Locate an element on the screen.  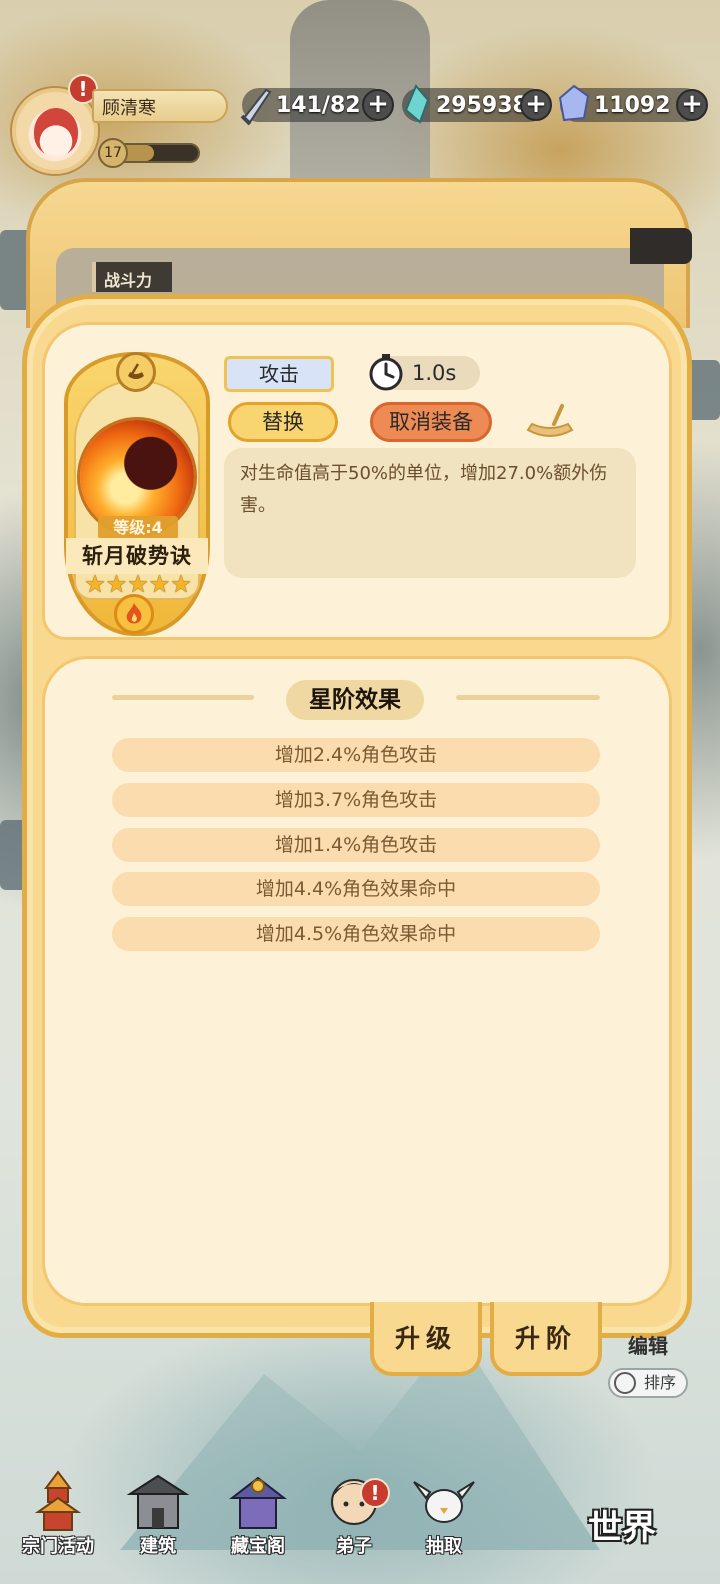
fire-element-icon is located at coordinates (134, 614).